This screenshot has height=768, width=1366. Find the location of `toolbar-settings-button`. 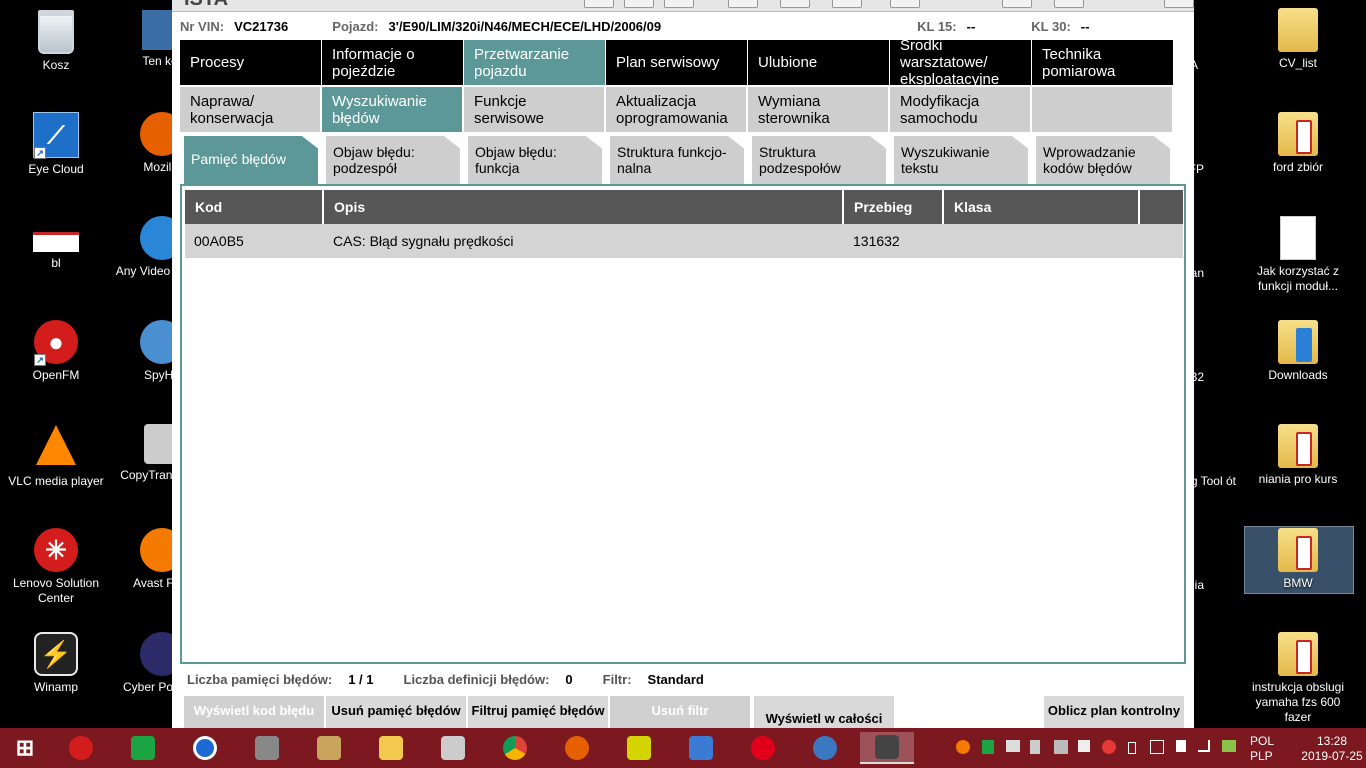

toolbar-settings-button is located at coordinates (905, 4).